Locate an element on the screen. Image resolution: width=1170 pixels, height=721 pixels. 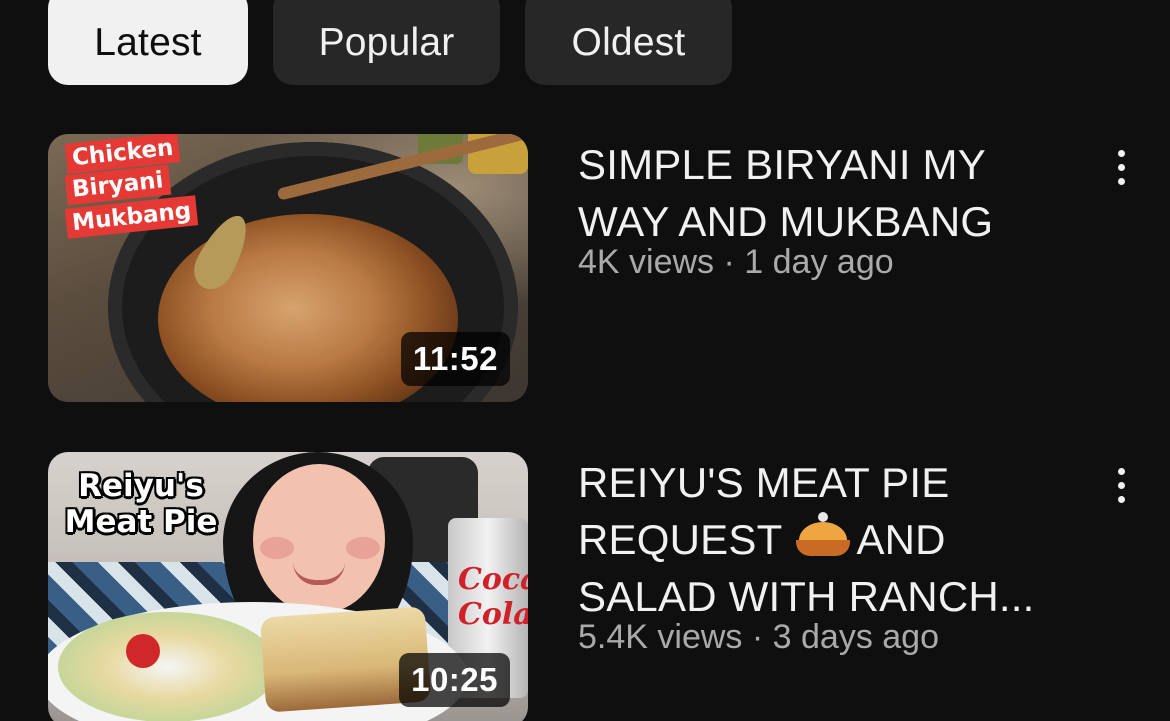
chip-oldest: Oldest is located at coordinates (628, 42).